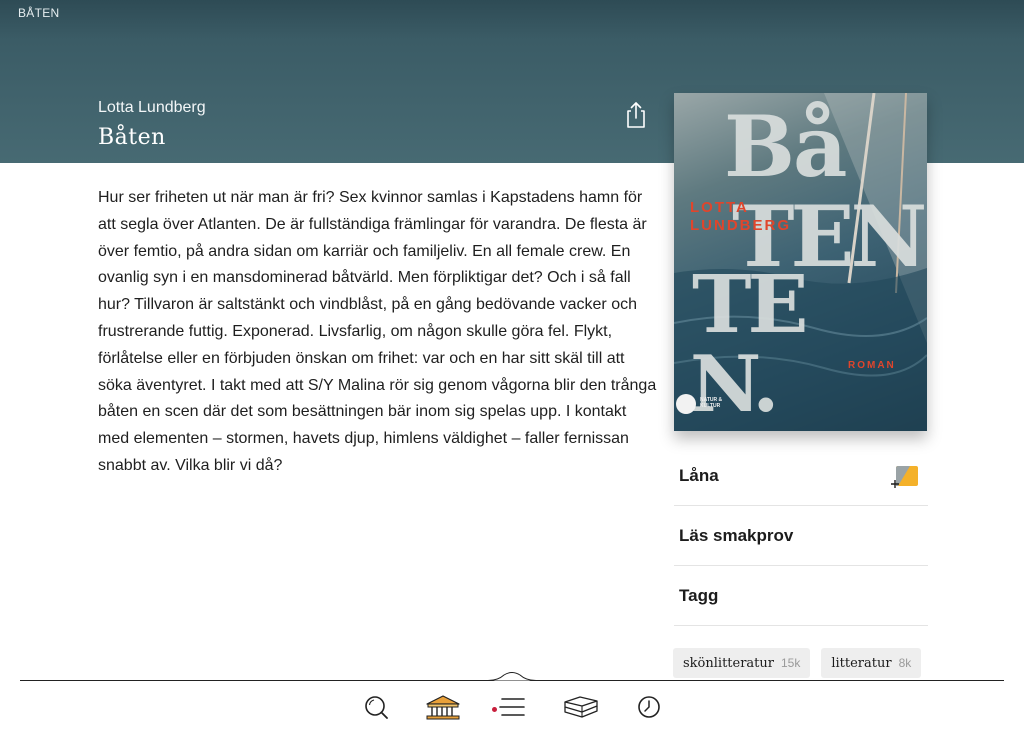 This screenshot has height=744, width=1024. Describe the element at coordinates (734, 384) in the screenshot. I see `cover-title-letters: N.` at that location.